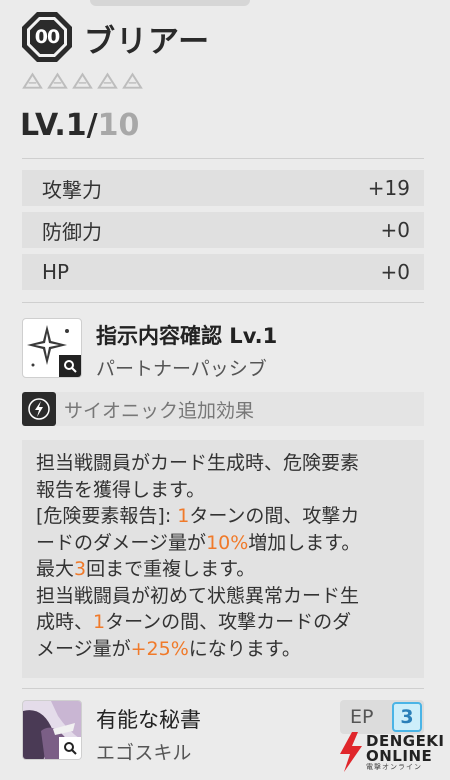 Image resolution: width=450 pixels, height=780 pixels. What do you see at coordinates (59, 125) in the screenshot?
I see `level-current: LV.1/` at bounding box center [59, 125].